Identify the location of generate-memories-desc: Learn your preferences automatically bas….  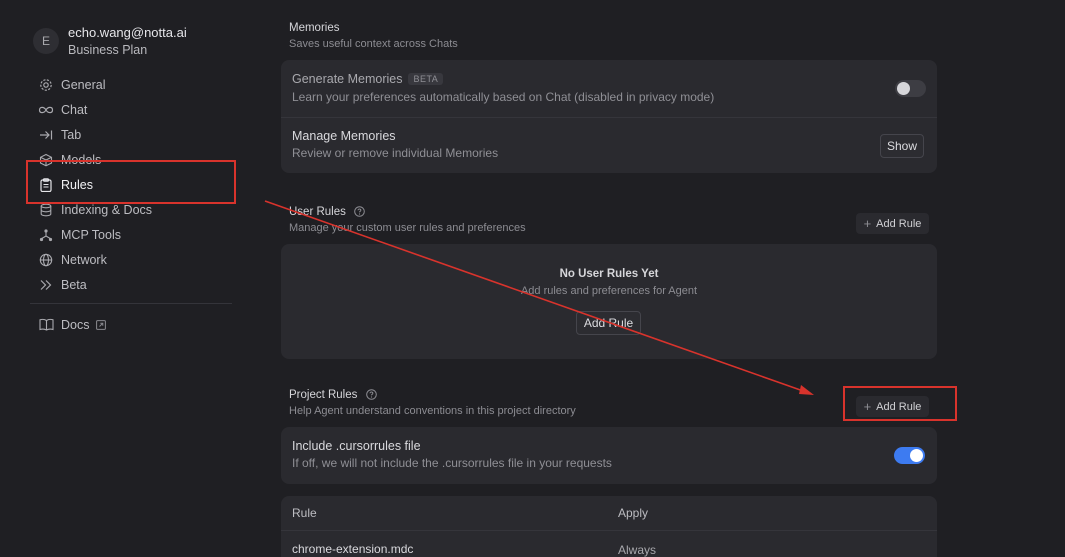
(503, 97).